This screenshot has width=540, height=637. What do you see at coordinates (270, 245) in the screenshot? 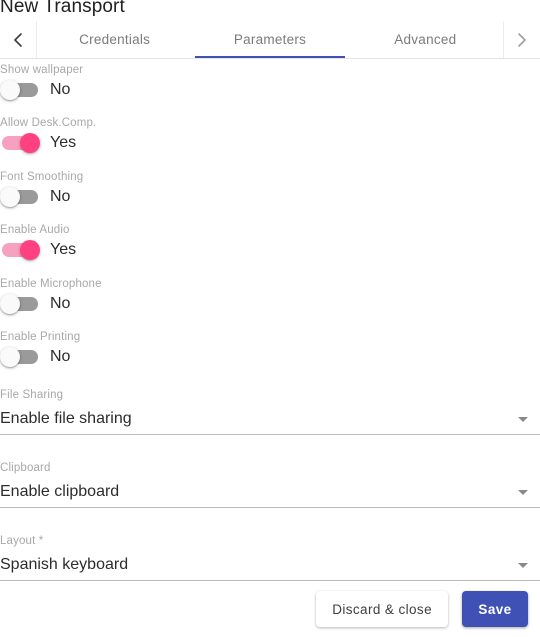
I see `field-enable-audio: Enable Audio Yes` at bounding box center [270, 245].